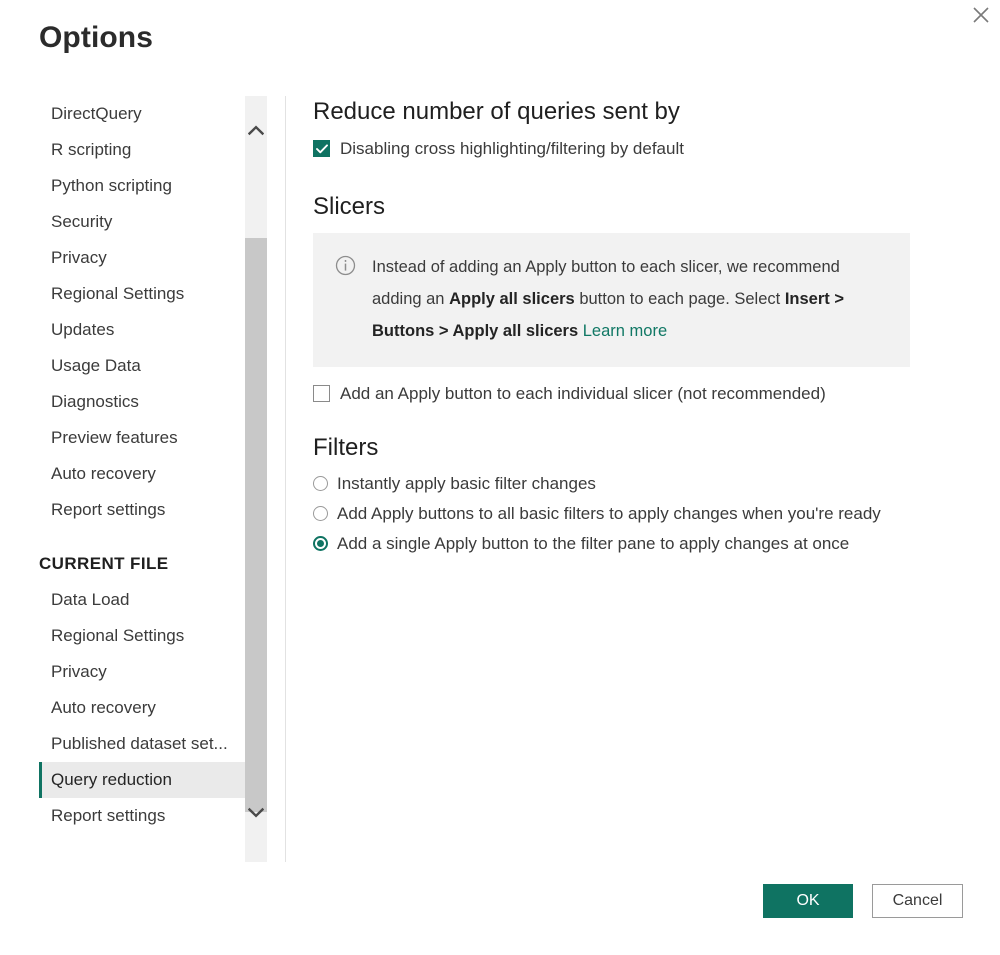  Describe the element at coordinates (111, 779) in the screenshot. I see `sidebar-item-label: Query reduction` at that location.